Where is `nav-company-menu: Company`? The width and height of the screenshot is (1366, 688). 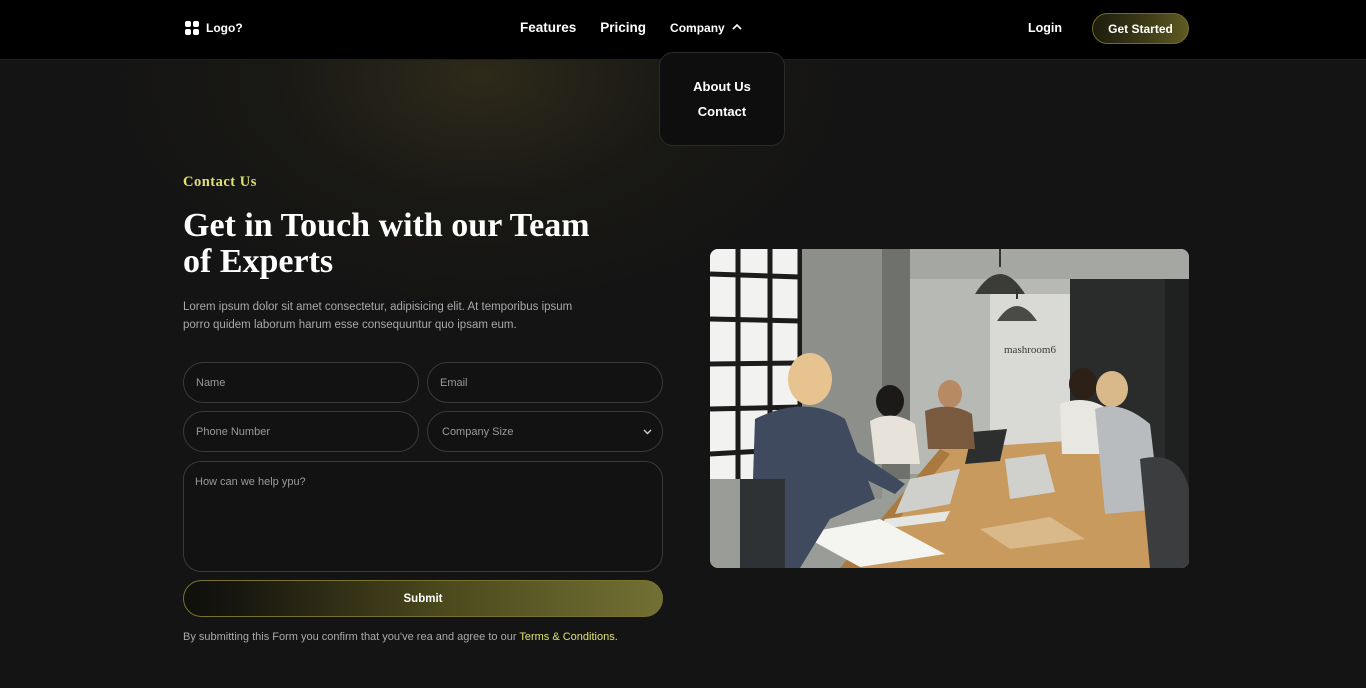 nav-company-menu: Company is located at coordinates (706, 28).